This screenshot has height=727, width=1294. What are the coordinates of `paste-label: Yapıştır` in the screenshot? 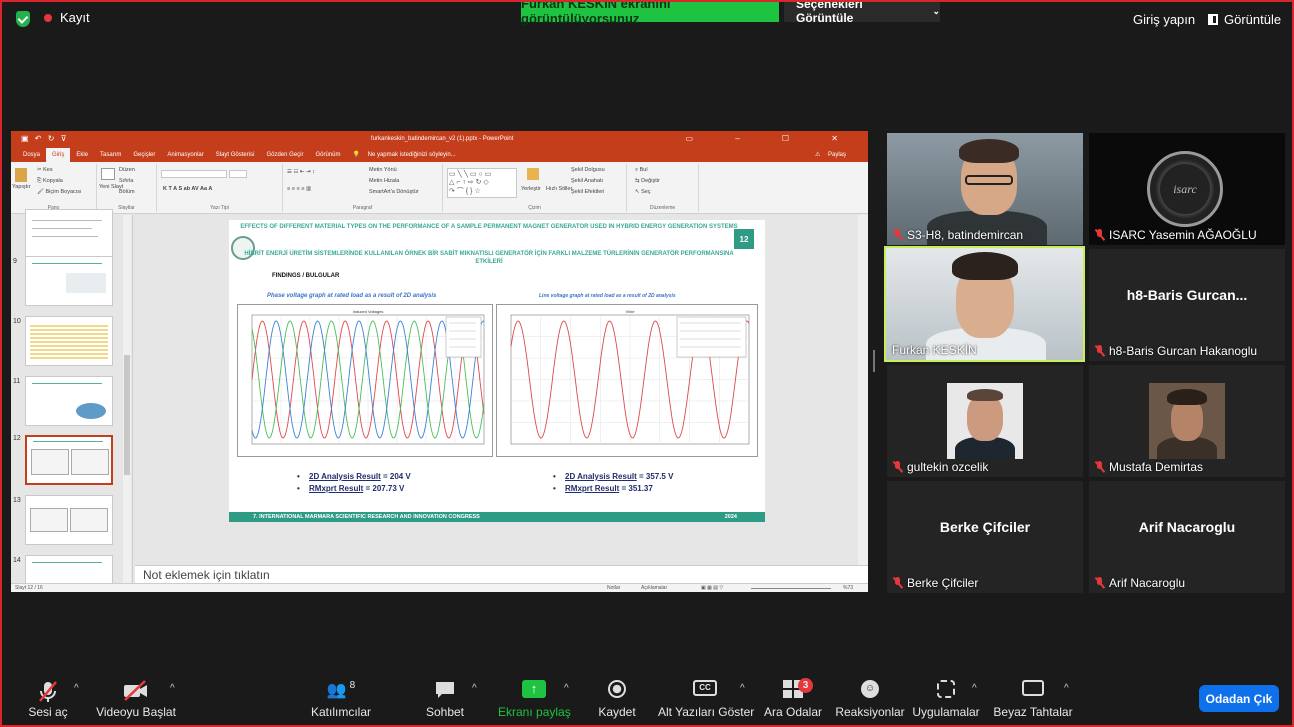 It's located at (21, 187).